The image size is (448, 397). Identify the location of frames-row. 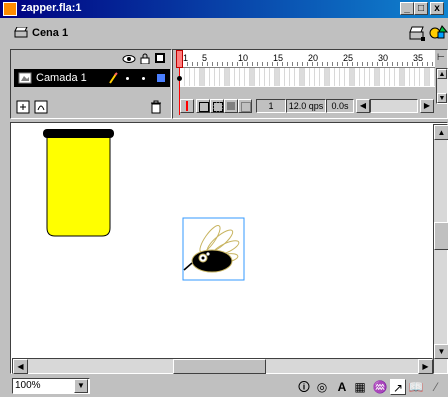
(307, 77).